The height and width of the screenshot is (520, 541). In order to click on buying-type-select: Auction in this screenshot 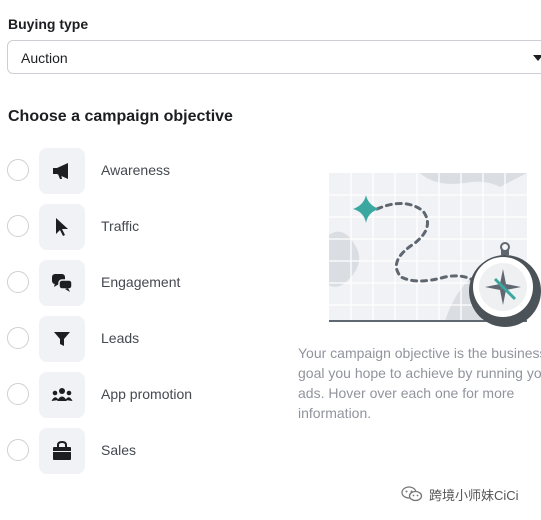, I will do `click(274, 57)`.